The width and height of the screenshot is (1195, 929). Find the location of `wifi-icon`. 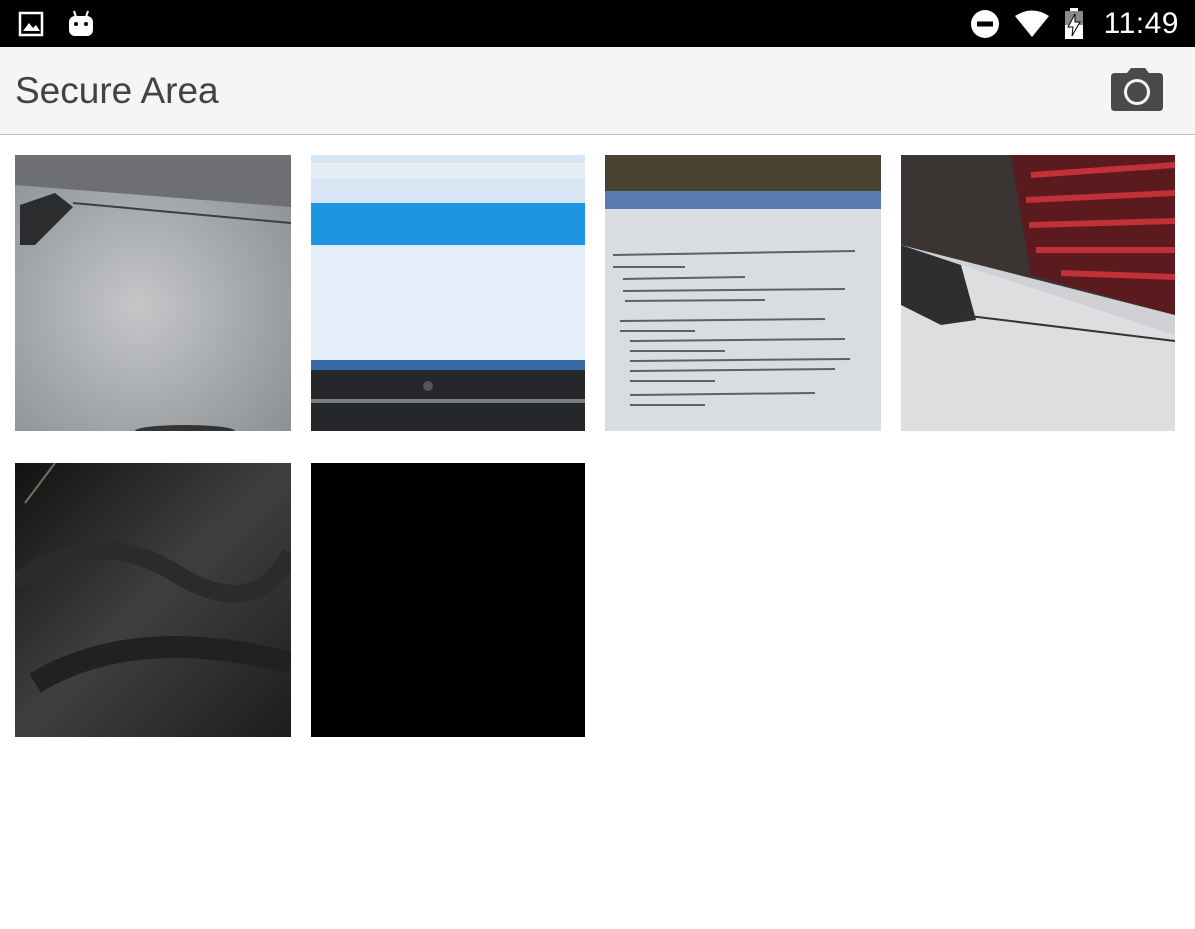

wifi-icon is located at coordinates (1031, 23).